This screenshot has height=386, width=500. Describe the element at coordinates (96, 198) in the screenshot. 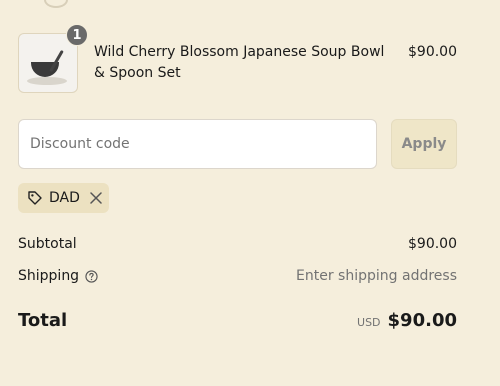

I see `close-icon` at that location.